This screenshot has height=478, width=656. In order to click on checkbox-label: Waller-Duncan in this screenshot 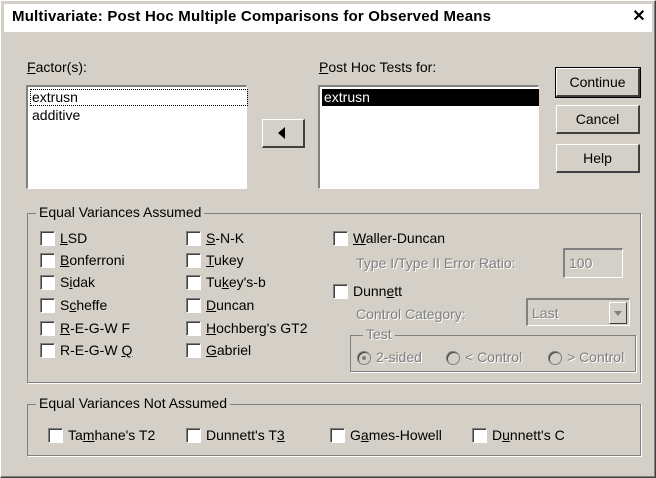, I will do `click(399, 238)`.